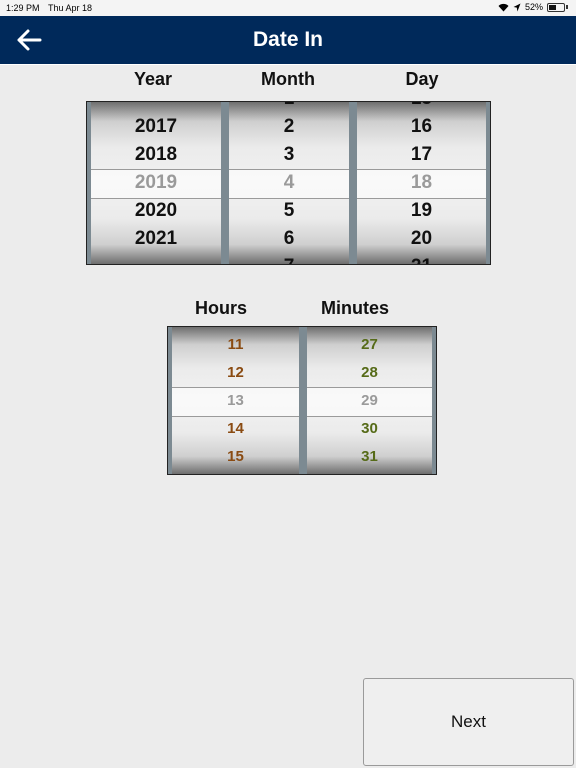  Describe the element at coordinates (503, 7) in the screenshot. I see `wifi-icon` at that location.